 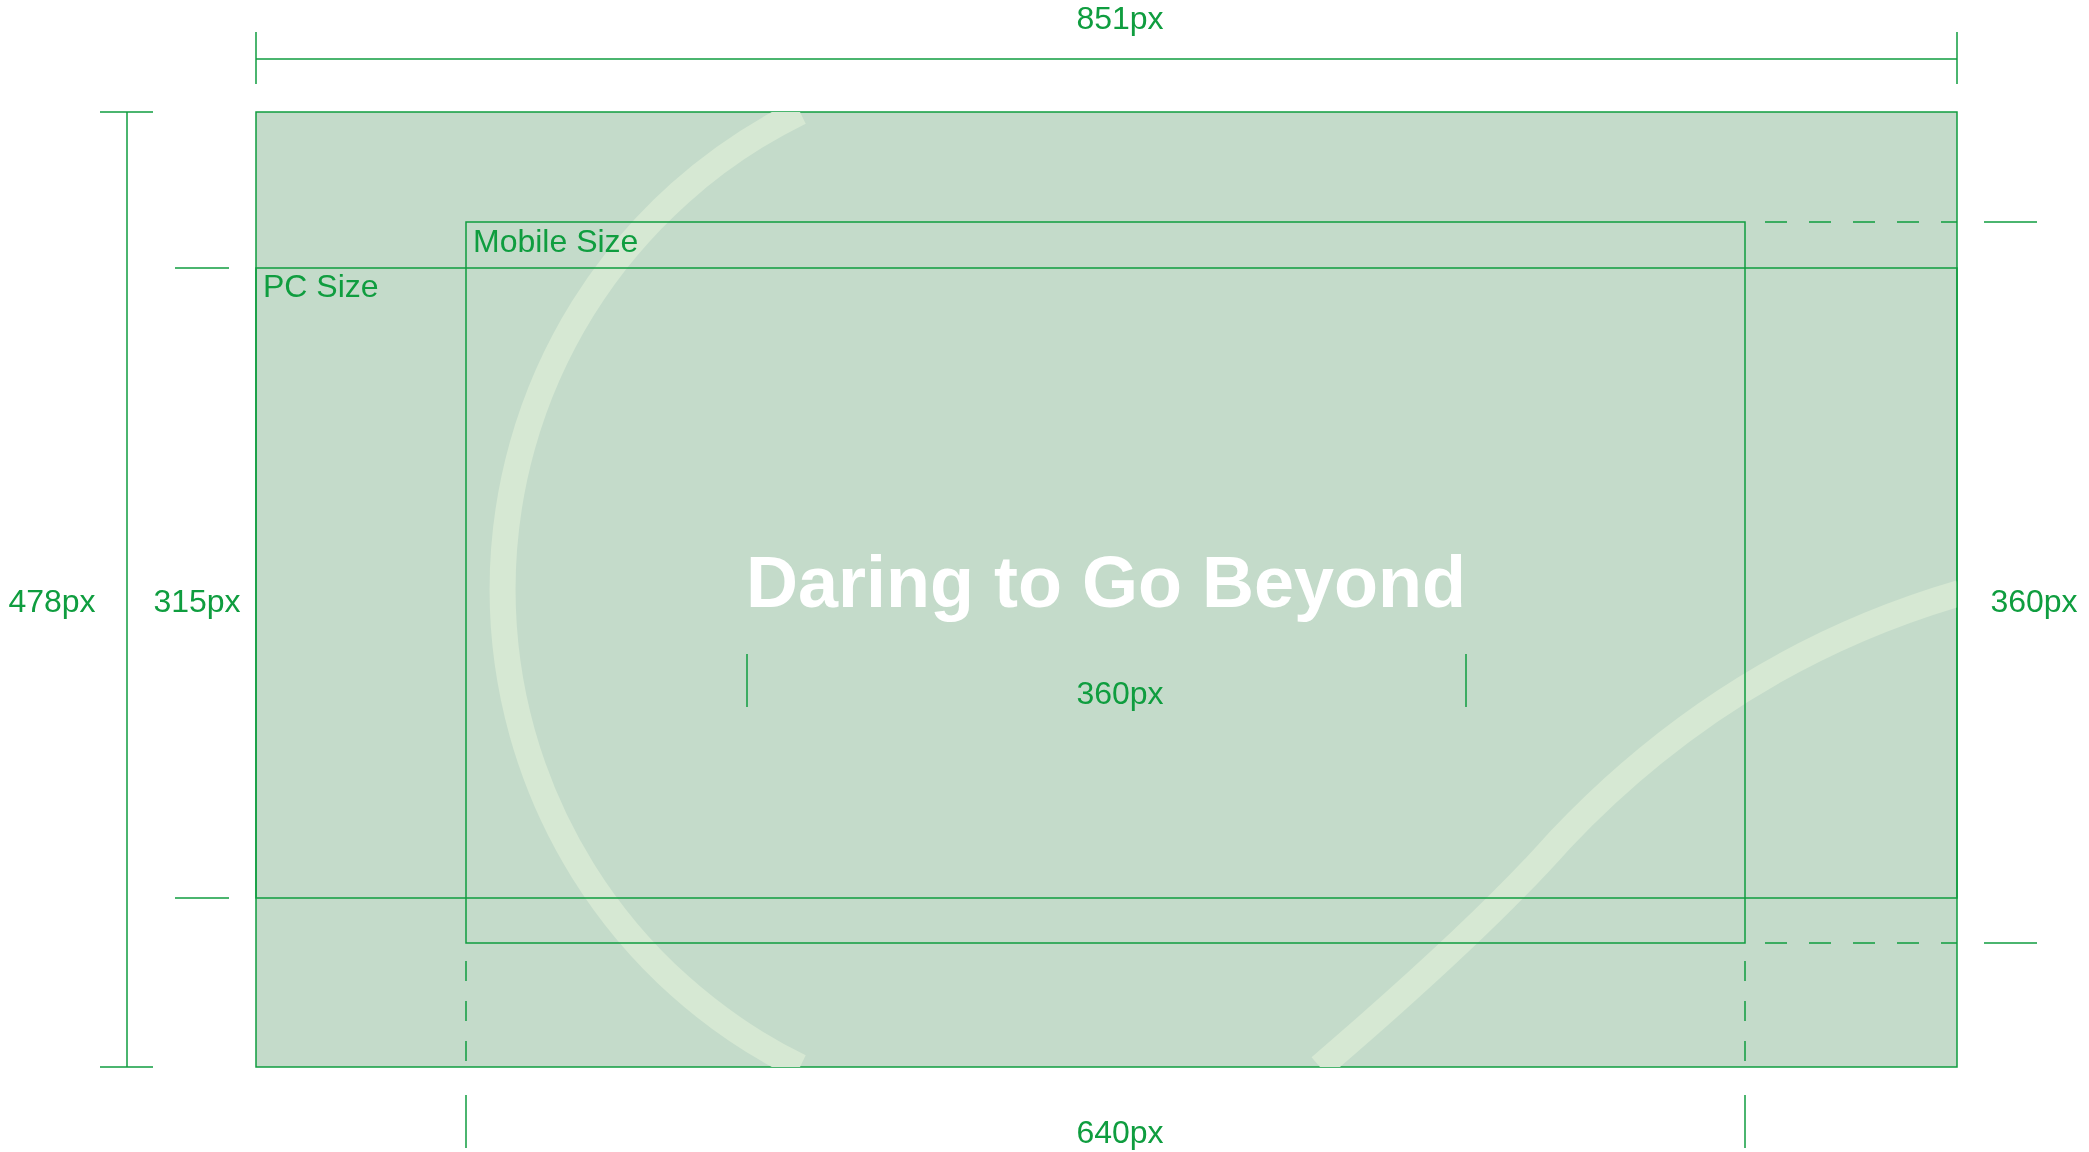 I want to click on dimension-label: 851px, so click(x=1120, y=18).